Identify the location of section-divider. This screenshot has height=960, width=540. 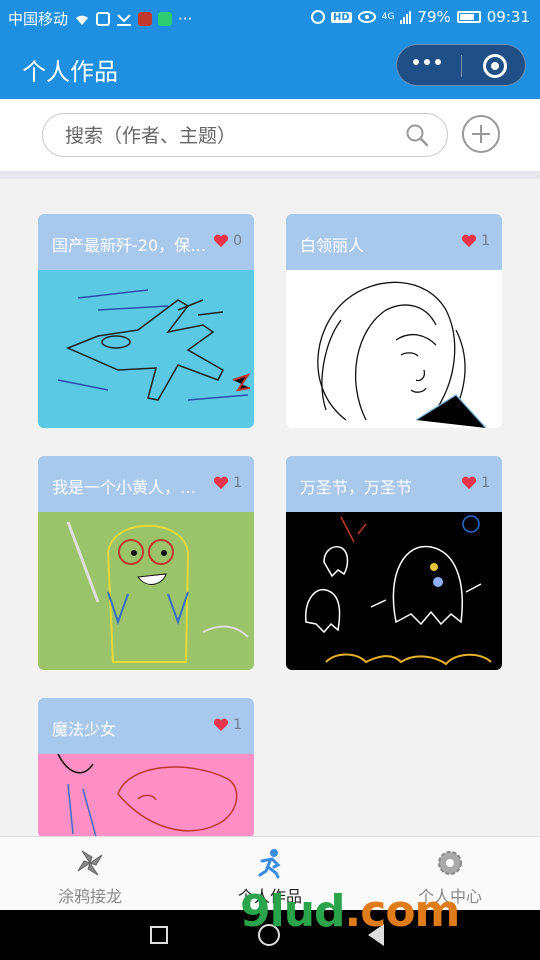
(270, 175).